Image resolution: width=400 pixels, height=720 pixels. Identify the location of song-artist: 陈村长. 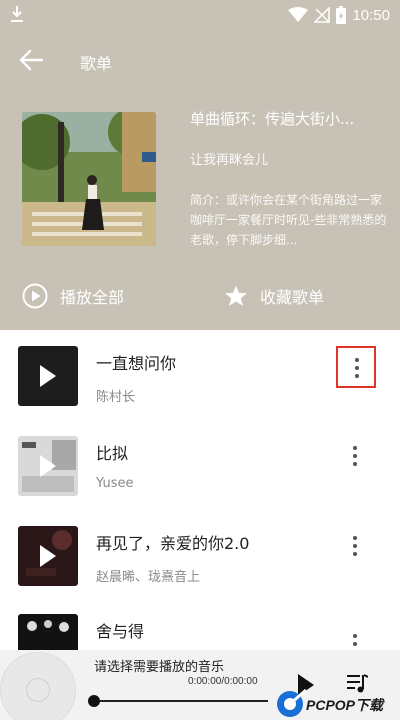
(116, 397).